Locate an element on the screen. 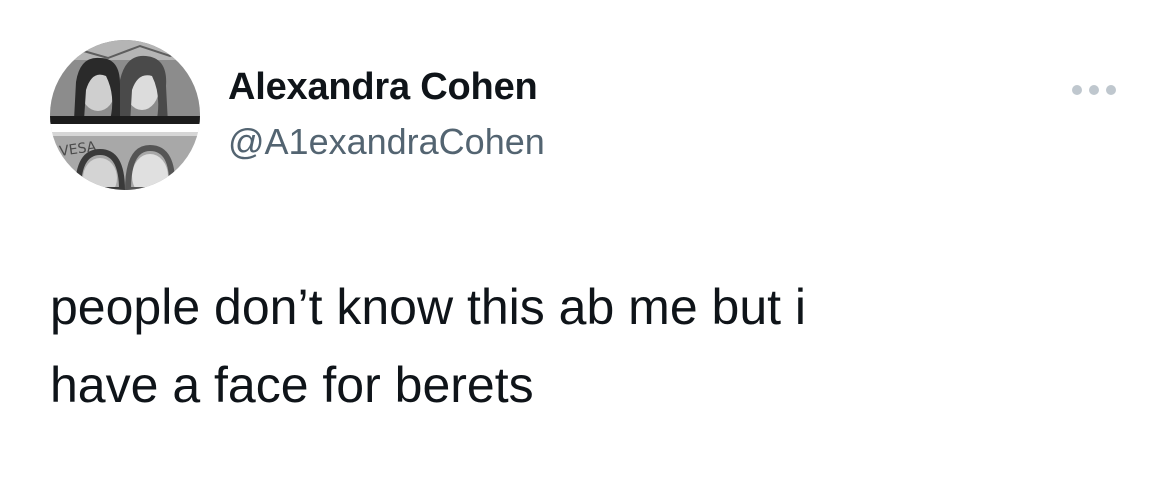 The width and height of the screenshot is (1170, 489). avatar: VESA is located at coordinates (125, 115).